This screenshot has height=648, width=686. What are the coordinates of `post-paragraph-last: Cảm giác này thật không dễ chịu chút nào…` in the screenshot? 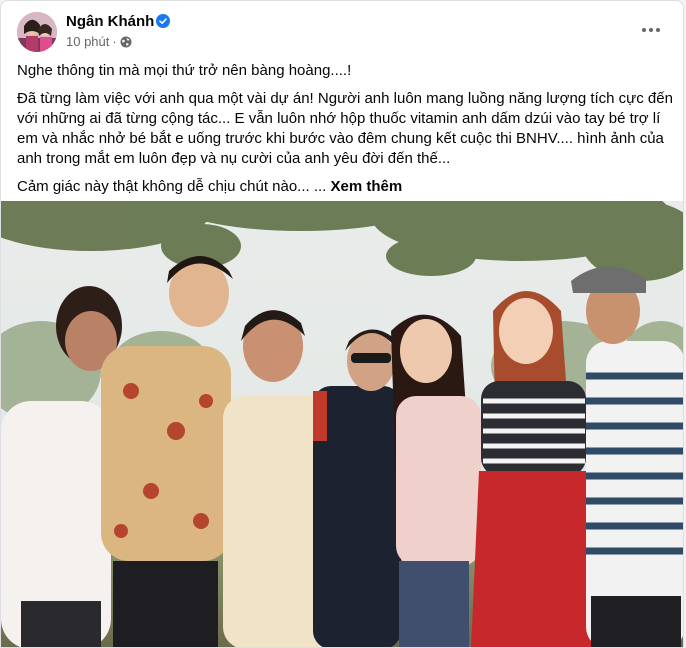 It's located at (345, 187).